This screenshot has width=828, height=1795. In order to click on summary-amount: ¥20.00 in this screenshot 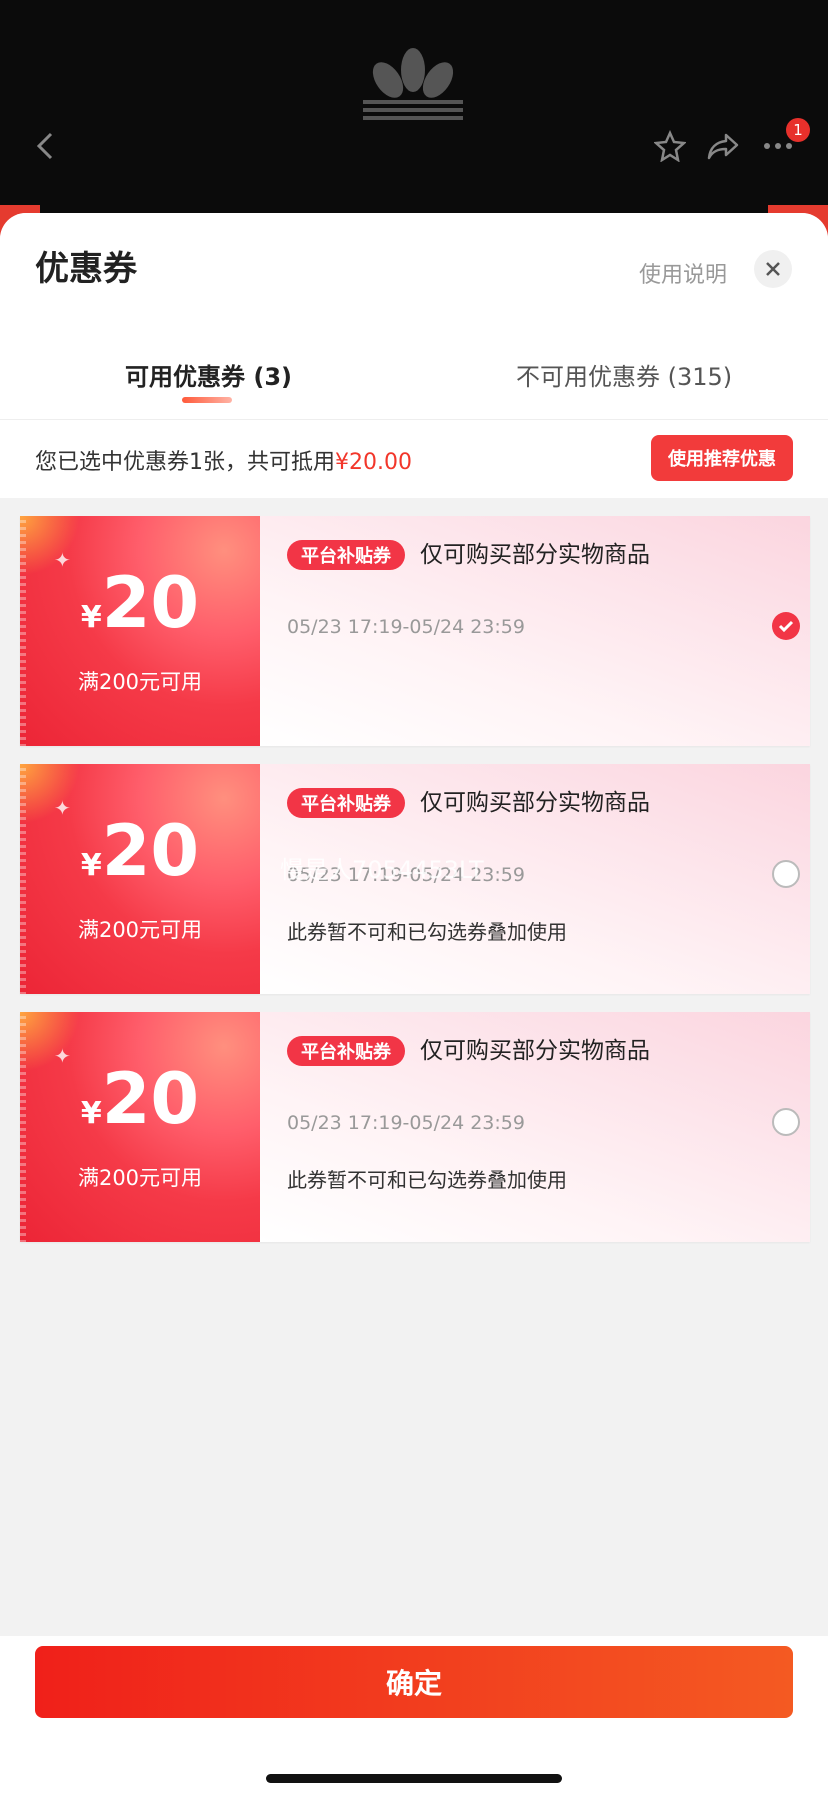, I will do `click(373, 462)`.